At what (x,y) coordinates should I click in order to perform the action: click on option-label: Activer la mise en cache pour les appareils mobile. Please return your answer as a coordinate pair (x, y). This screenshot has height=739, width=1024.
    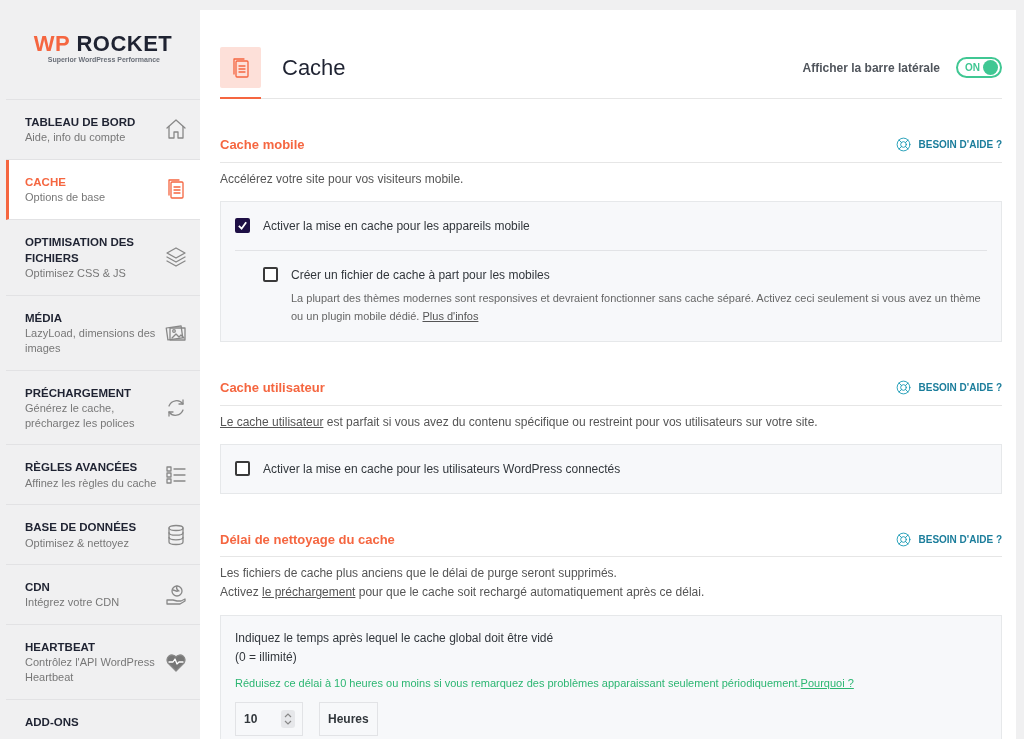
    Looking at the image, I should click on (396, 226).